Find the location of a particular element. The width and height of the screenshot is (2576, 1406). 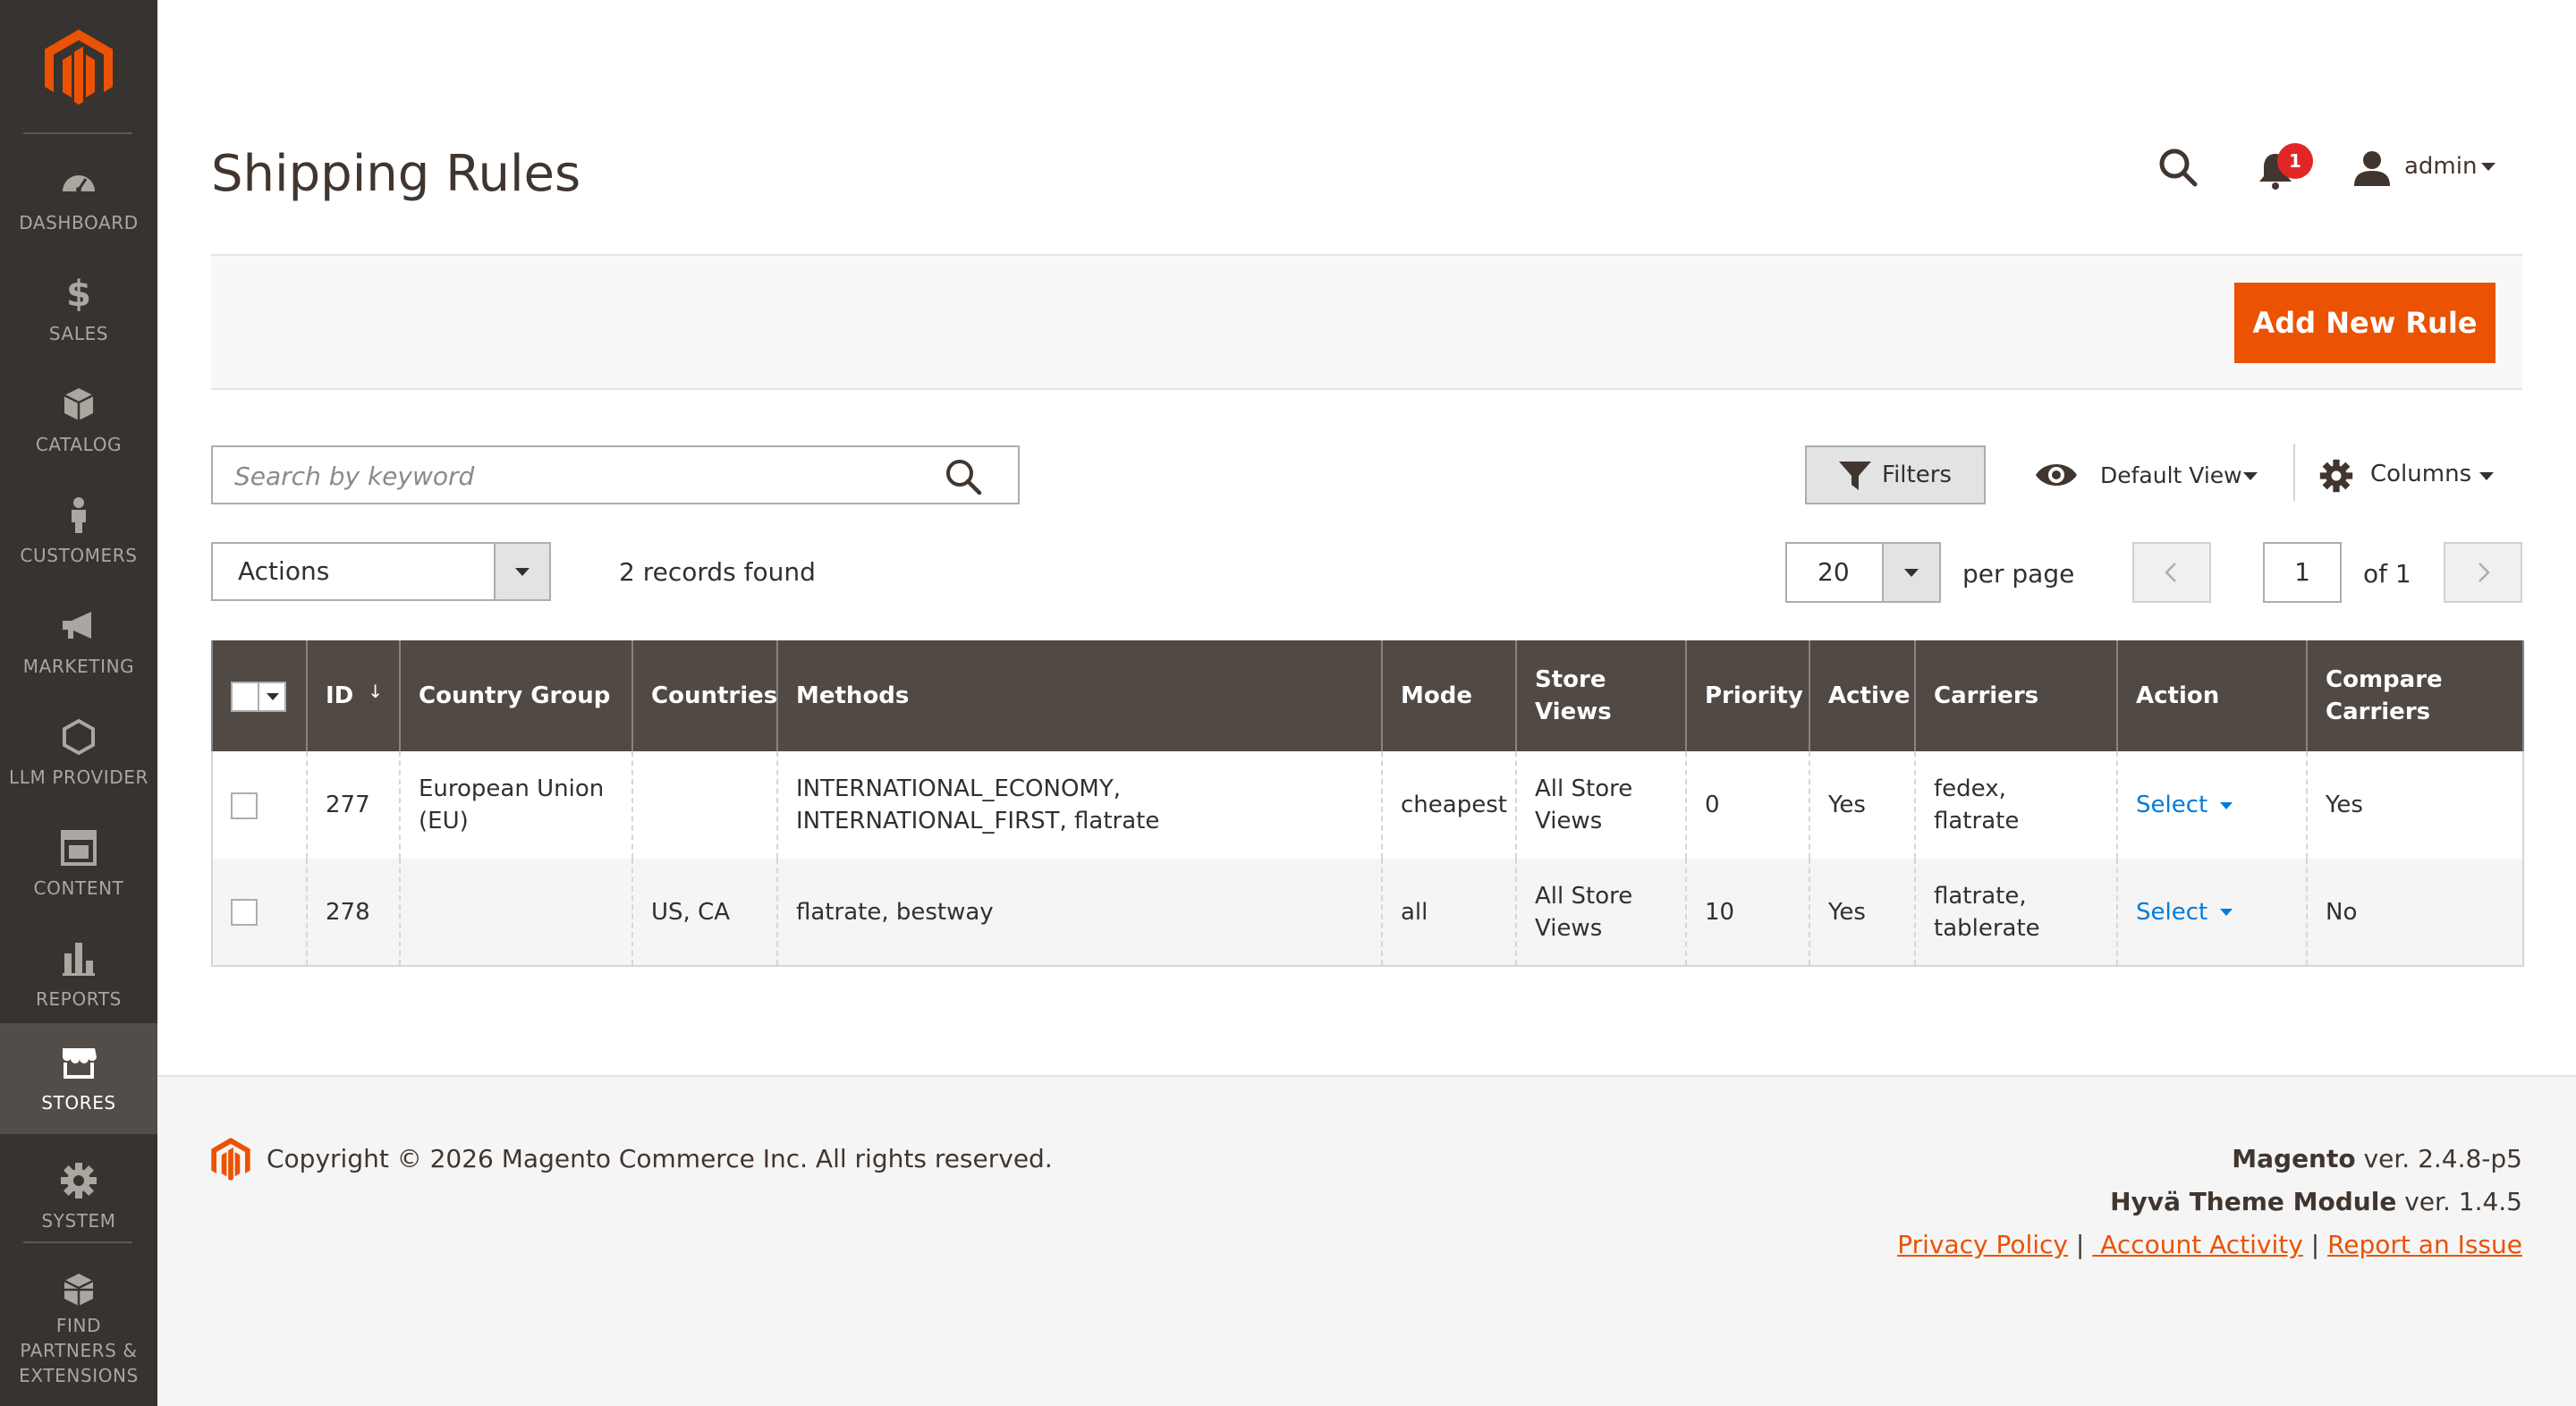

per-page-label: per page is located at coordinates (2018, 574).